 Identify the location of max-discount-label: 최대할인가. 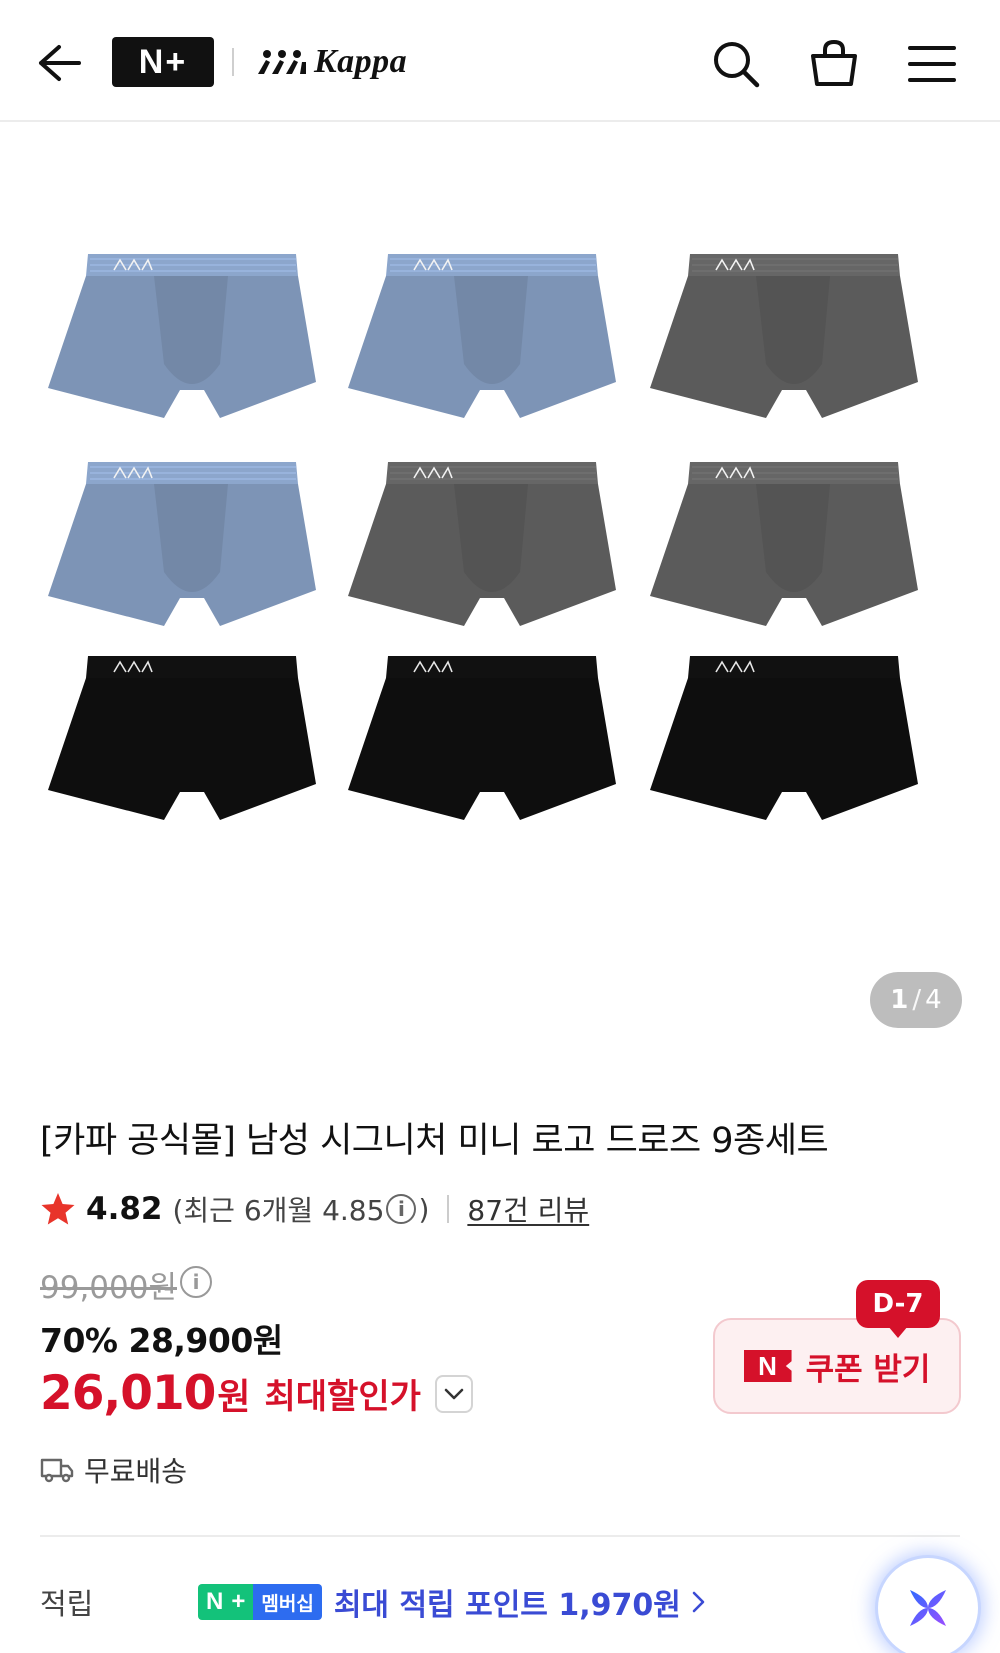
(342, 1397).